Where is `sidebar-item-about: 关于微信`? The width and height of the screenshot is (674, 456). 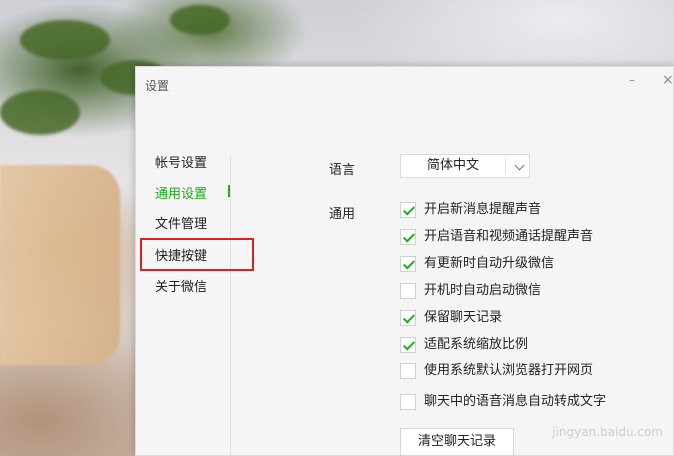 sidebar-item-about: 关于微信 is located at coordinates (181, 285).